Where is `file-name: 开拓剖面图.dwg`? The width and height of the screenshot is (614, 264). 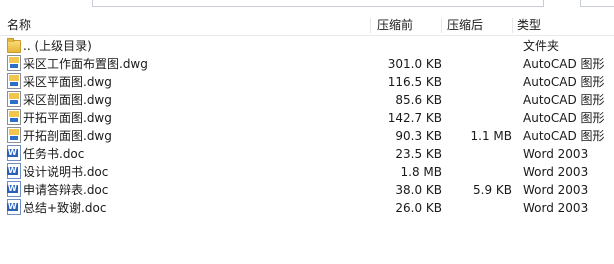 file-name: 开拓剖面图.dwg is located at coordinates (67, 136).